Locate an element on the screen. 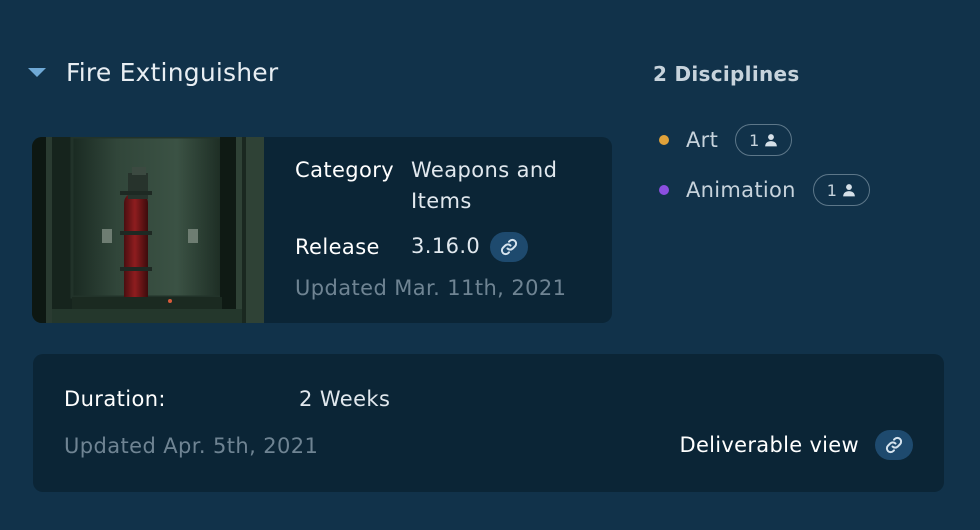 The width and height of the screenshot is (980, 530). discipline-animation: Animation 1 is located at coordinates (764, 190).